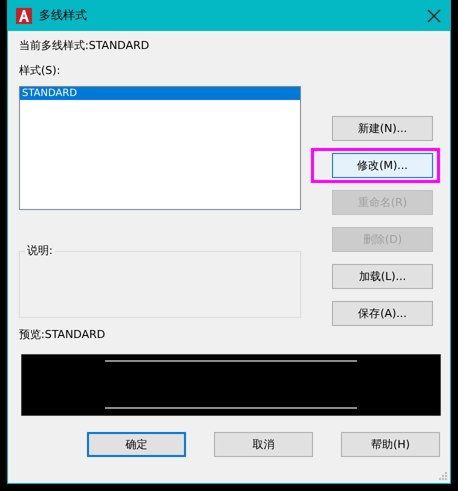  What do you see at coordinates (62, 335) in the screenshot?
I see `preview-label: 预览:STANDARD` at bounding box center [62, 335].